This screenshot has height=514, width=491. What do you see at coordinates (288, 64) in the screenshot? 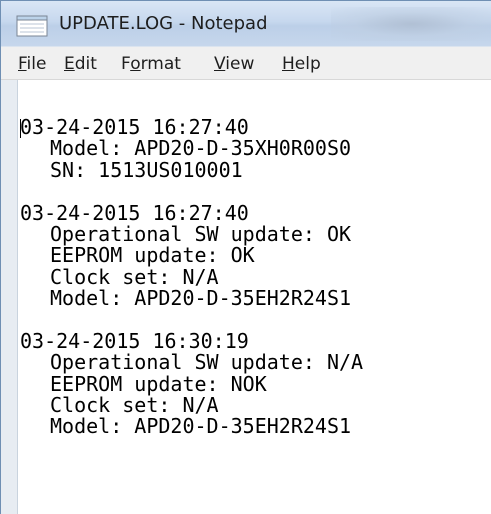
I see `menu-help-hotkey: H` at bounding box center [288, 64].